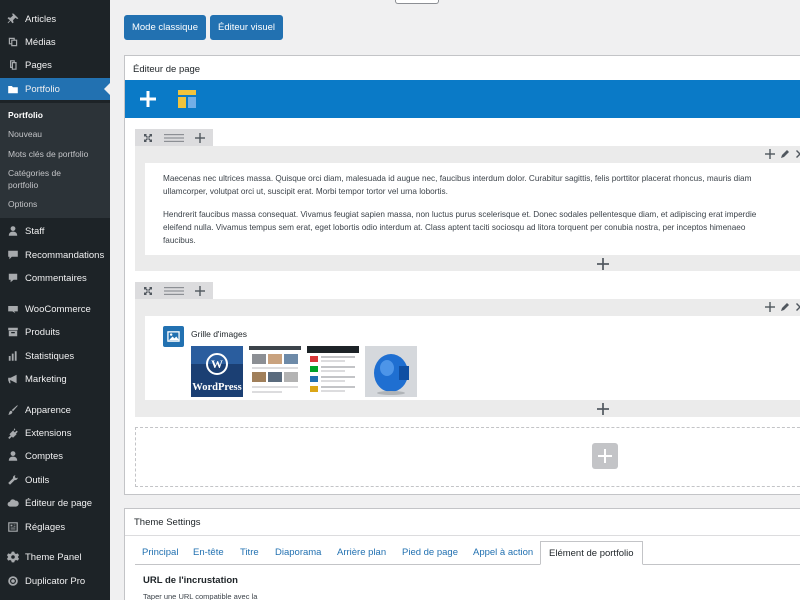  I want to click on sidebar-item-extensions: Extensions, so click(55, 433).